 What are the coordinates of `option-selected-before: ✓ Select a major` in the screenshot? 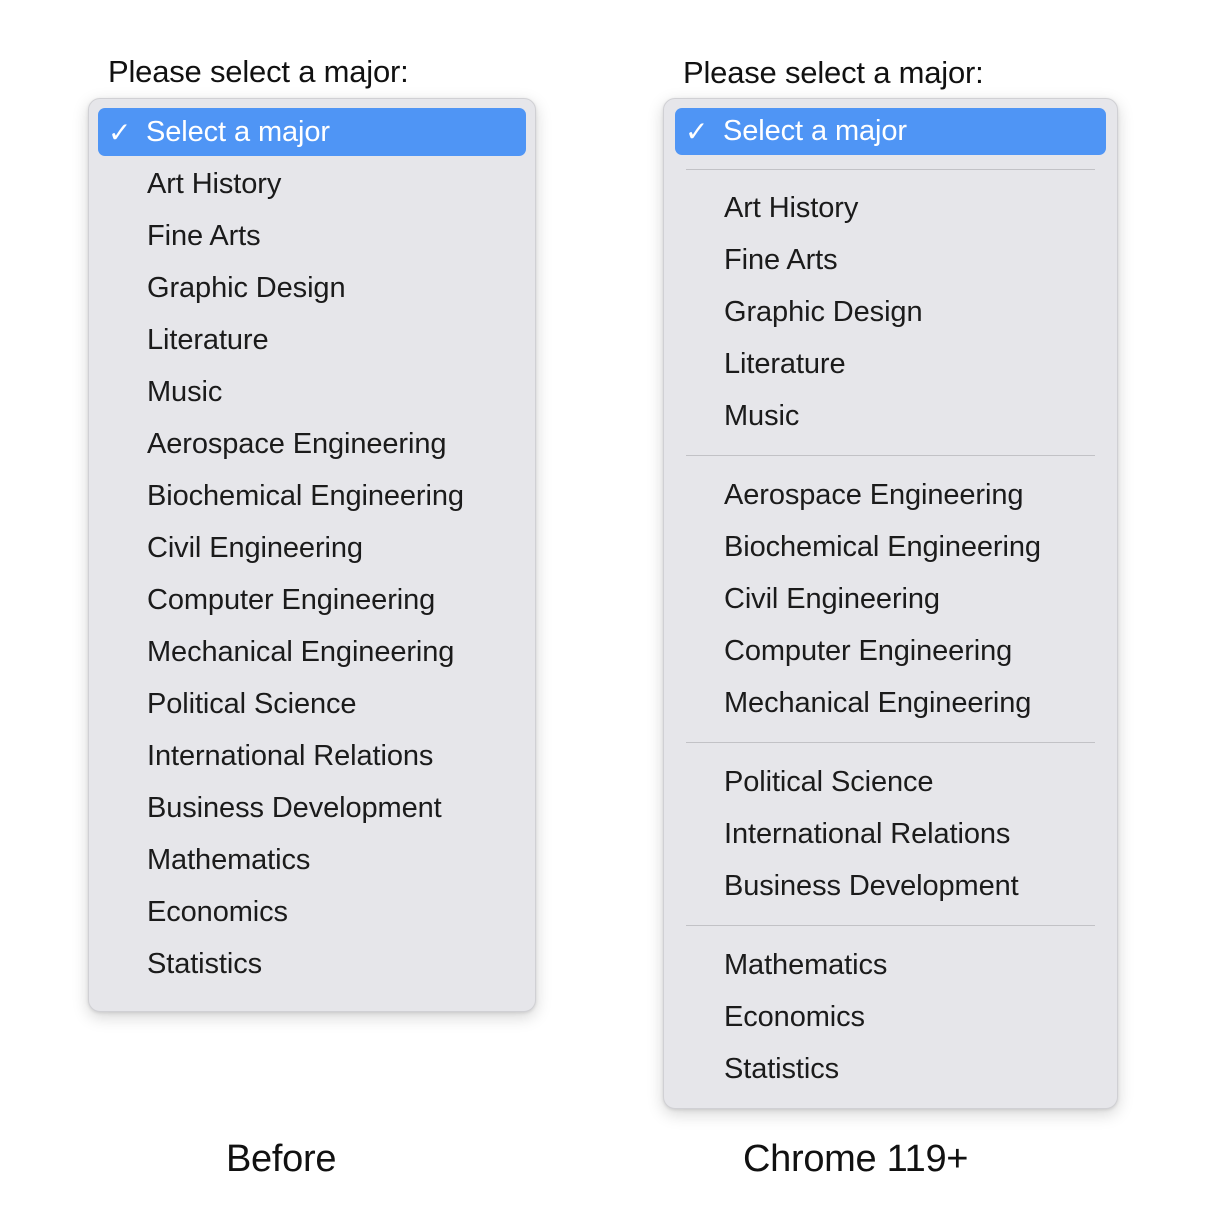 It's located at (312, 132).